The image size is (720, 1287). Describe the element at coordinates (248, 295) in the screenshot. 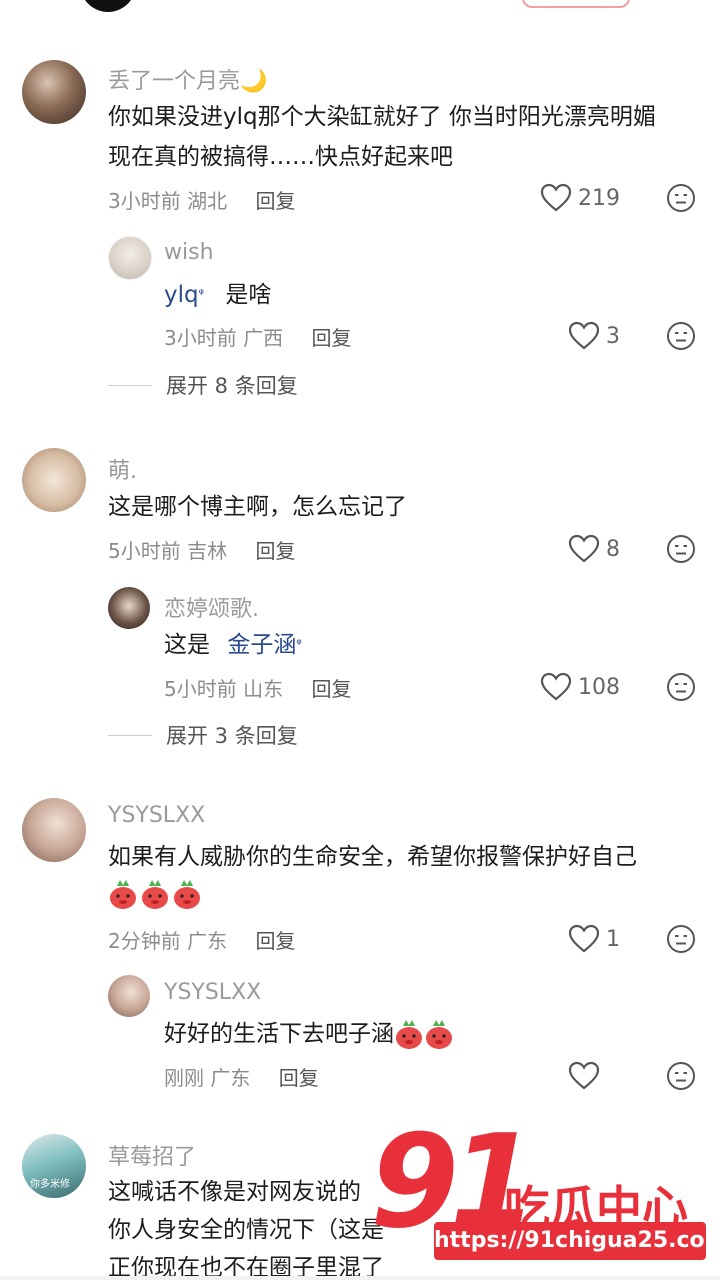

I see `reply-content: 是啥` at that location.